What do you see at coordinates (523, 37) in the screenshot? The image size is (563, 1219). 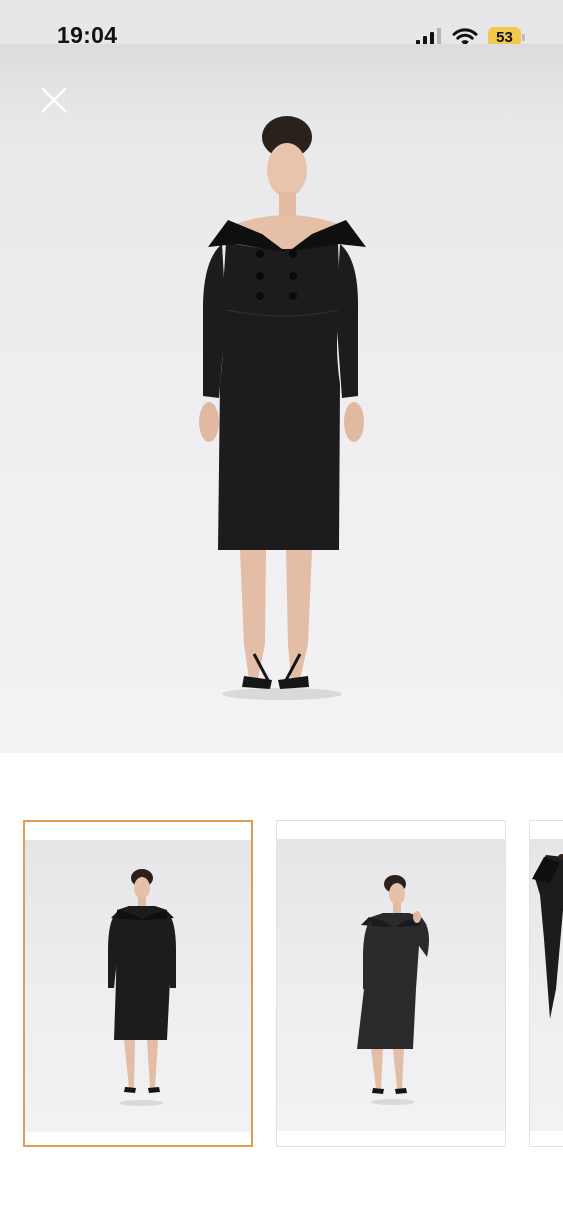 I see `battery-tip` at bounding box center [523, 37].